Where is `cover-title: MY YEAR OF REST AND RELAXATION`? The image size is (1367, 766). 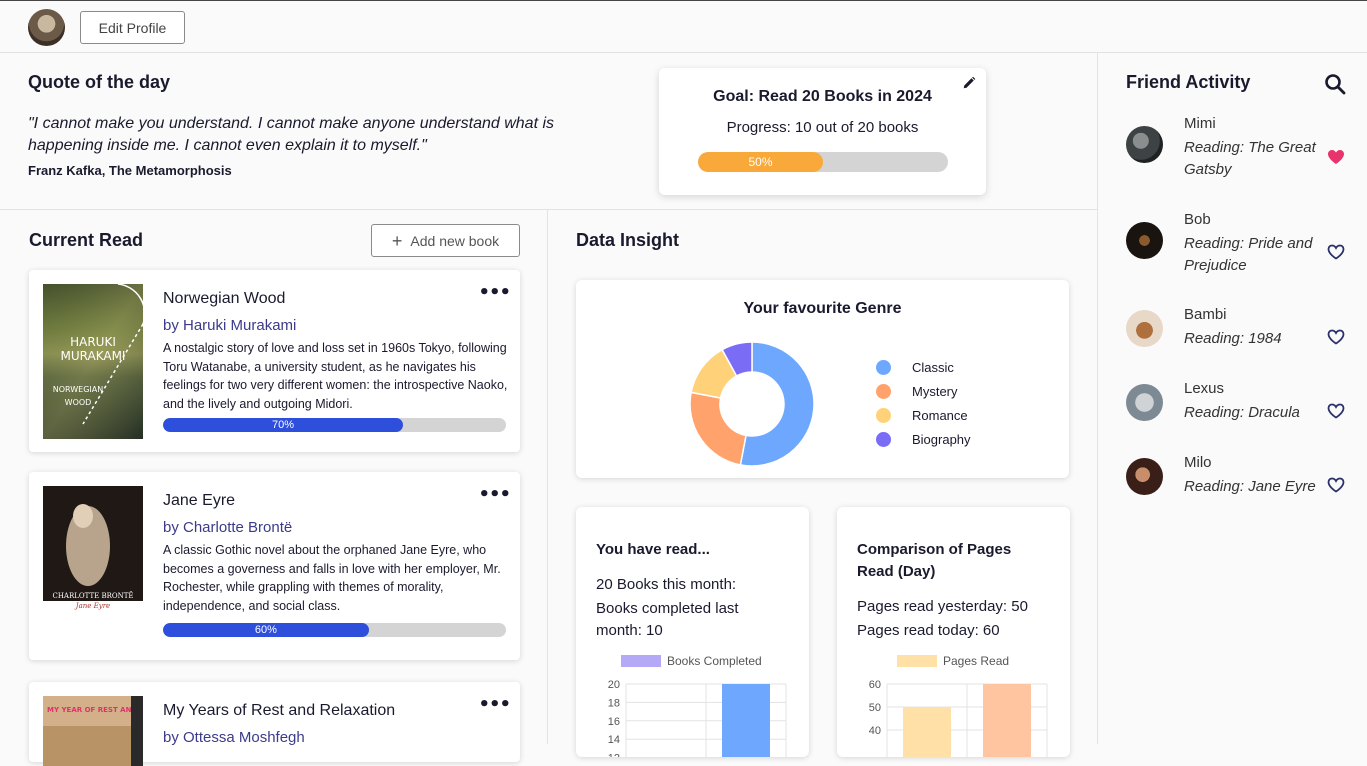
cover-title: MY YEAR OF REST AND RELAXATION is located at coordinates (95, 710).